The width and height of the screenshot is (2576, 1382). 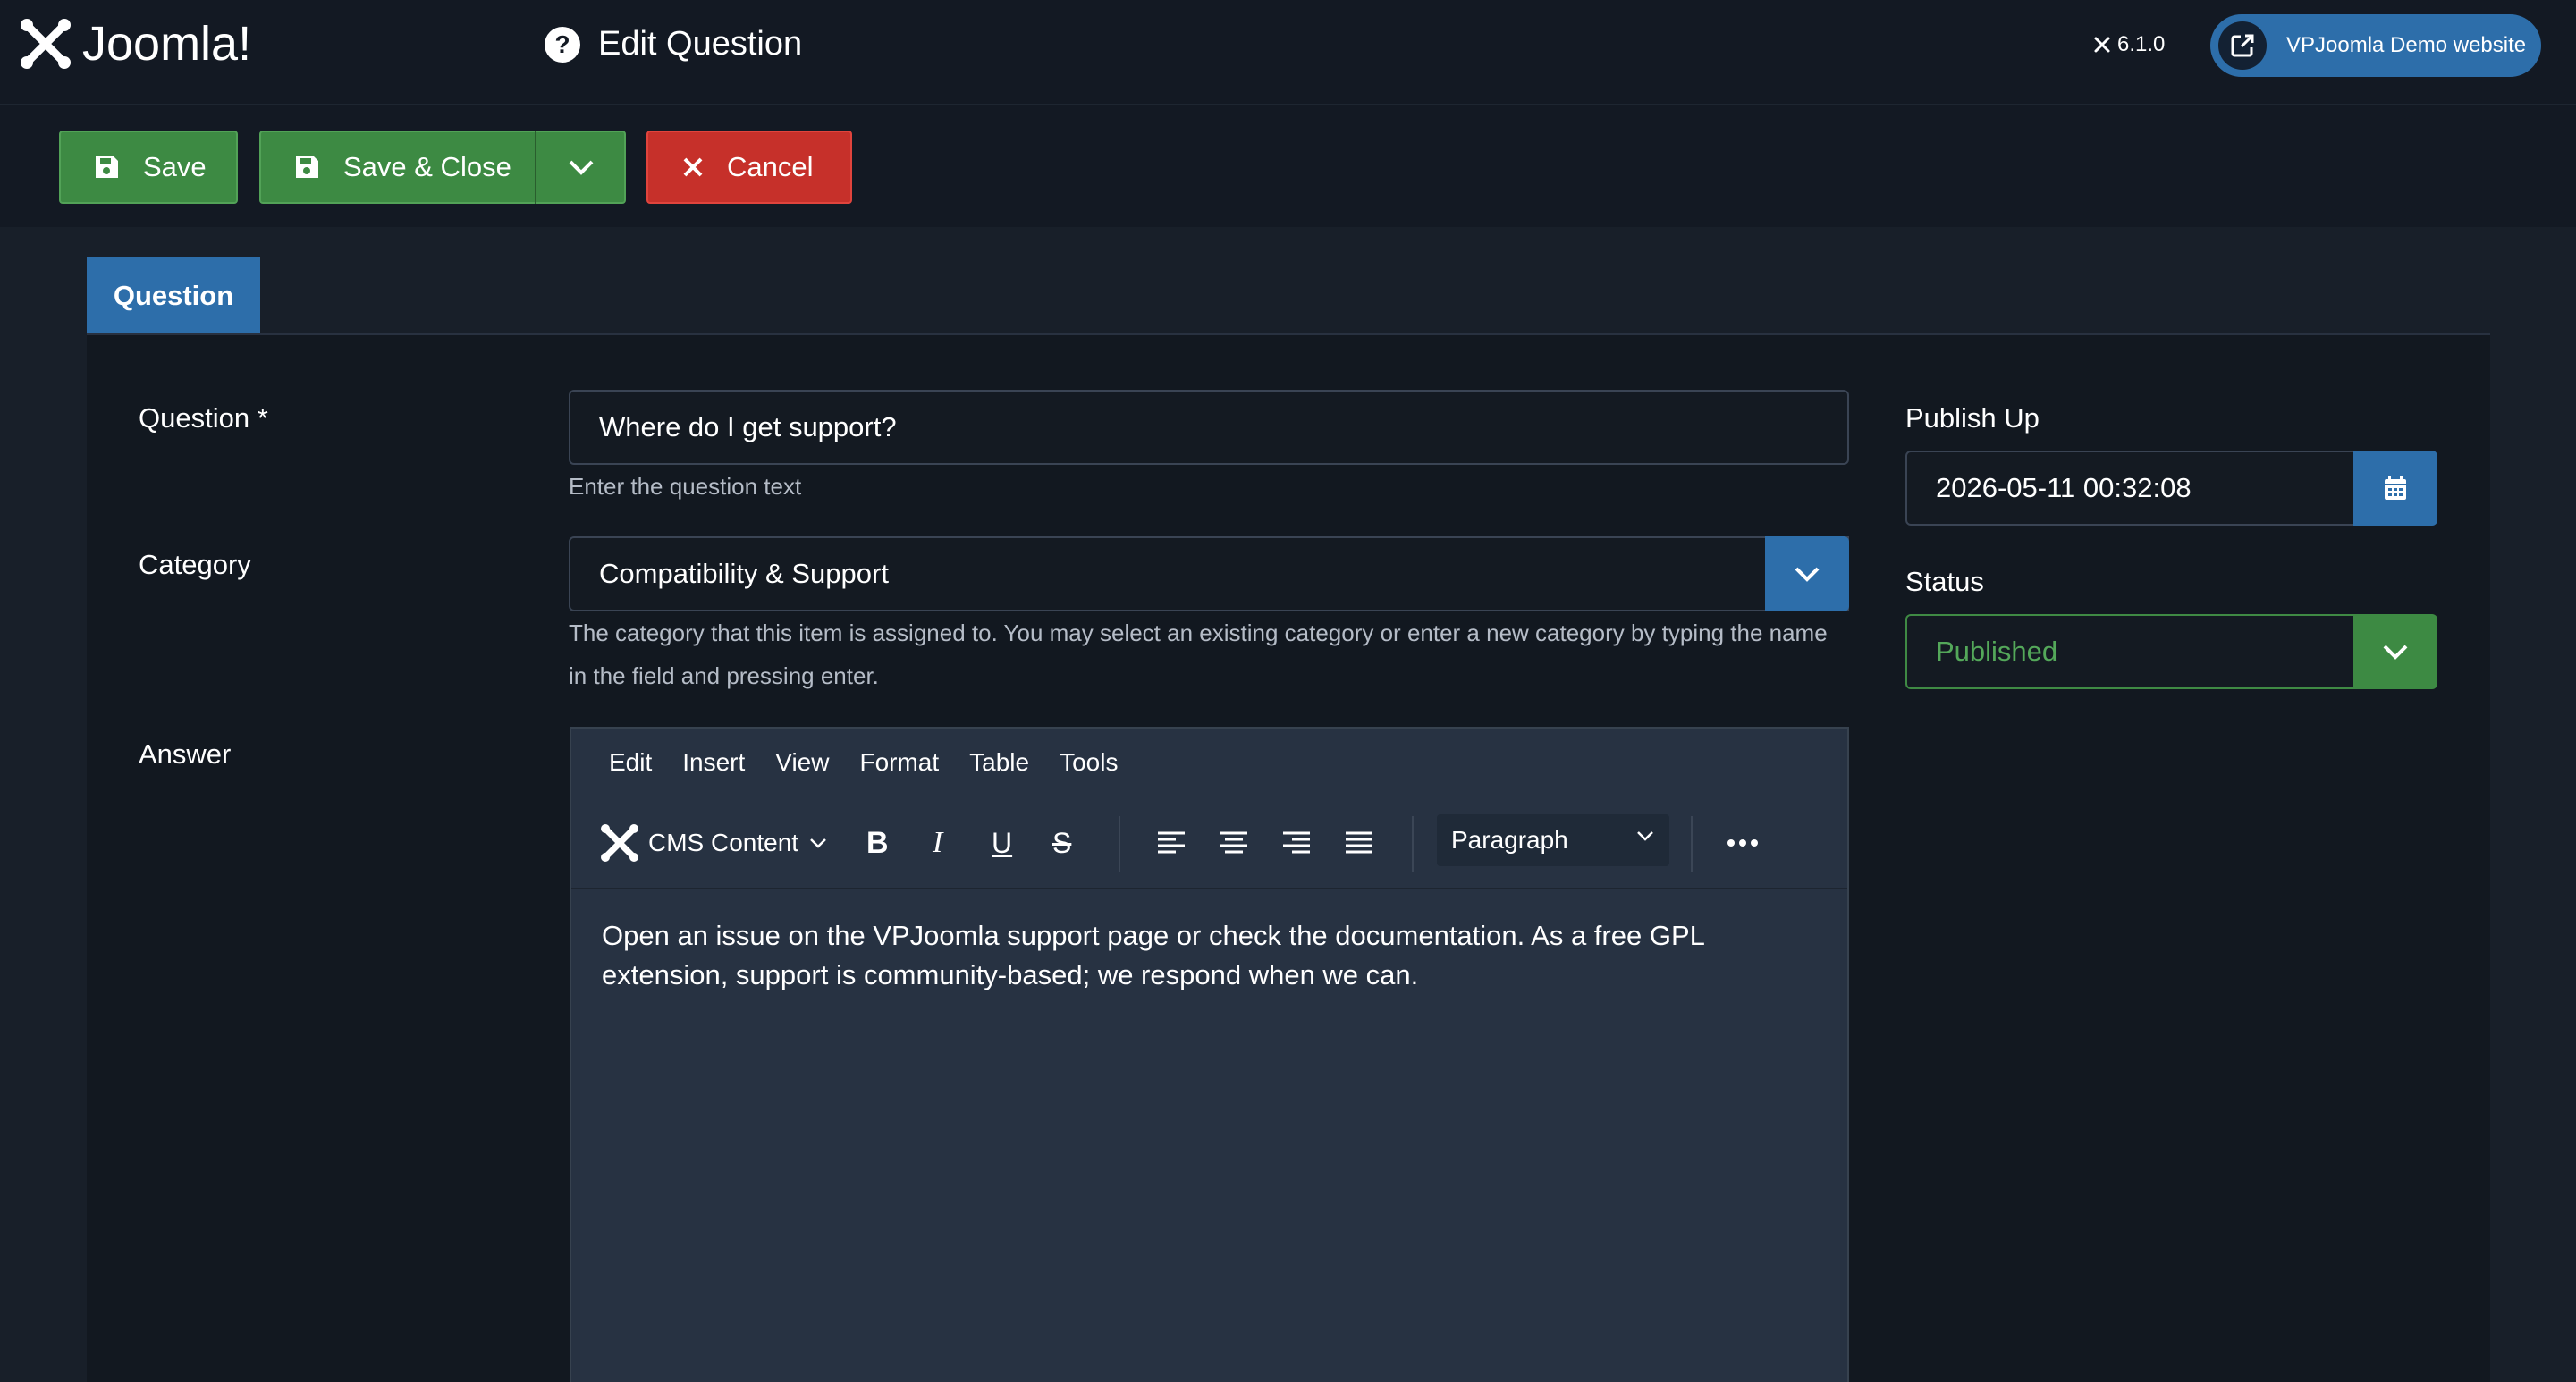 What do you see at coordinates (2130, 651) in the screenshot?
I see `status-select: Published` at bounding box center [2130, 651].